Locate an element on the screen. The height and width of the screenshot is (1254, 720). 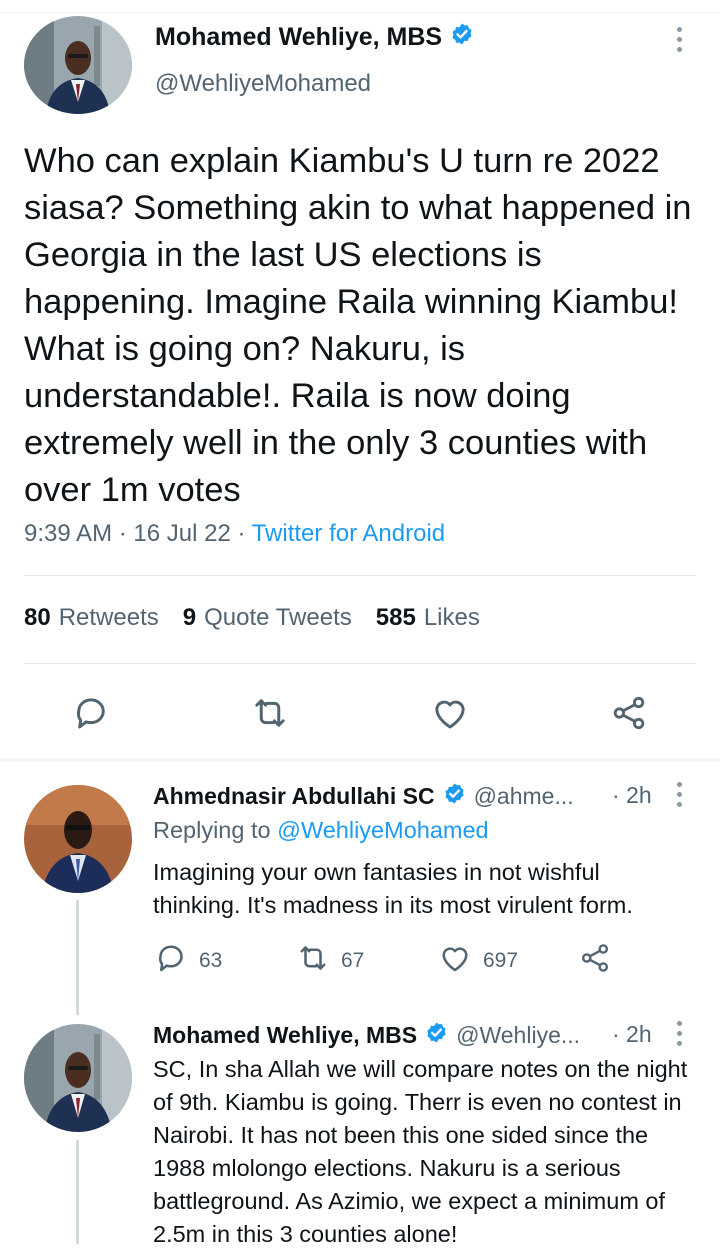
reply-button: 63 is located at coordinates (187, 961).